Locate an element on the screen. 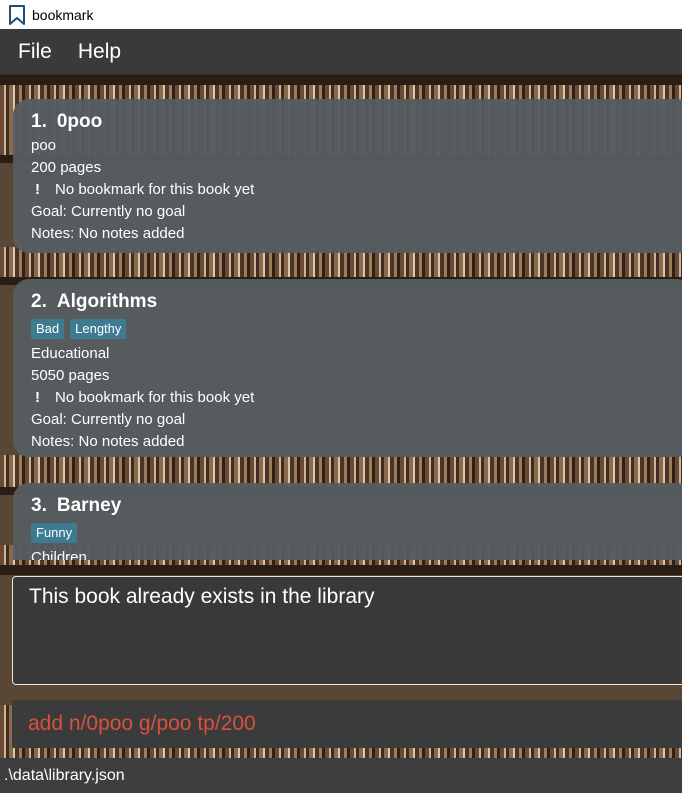 The image size is (682, 793). window-title: bookmark is located at coordinates (63, 14).